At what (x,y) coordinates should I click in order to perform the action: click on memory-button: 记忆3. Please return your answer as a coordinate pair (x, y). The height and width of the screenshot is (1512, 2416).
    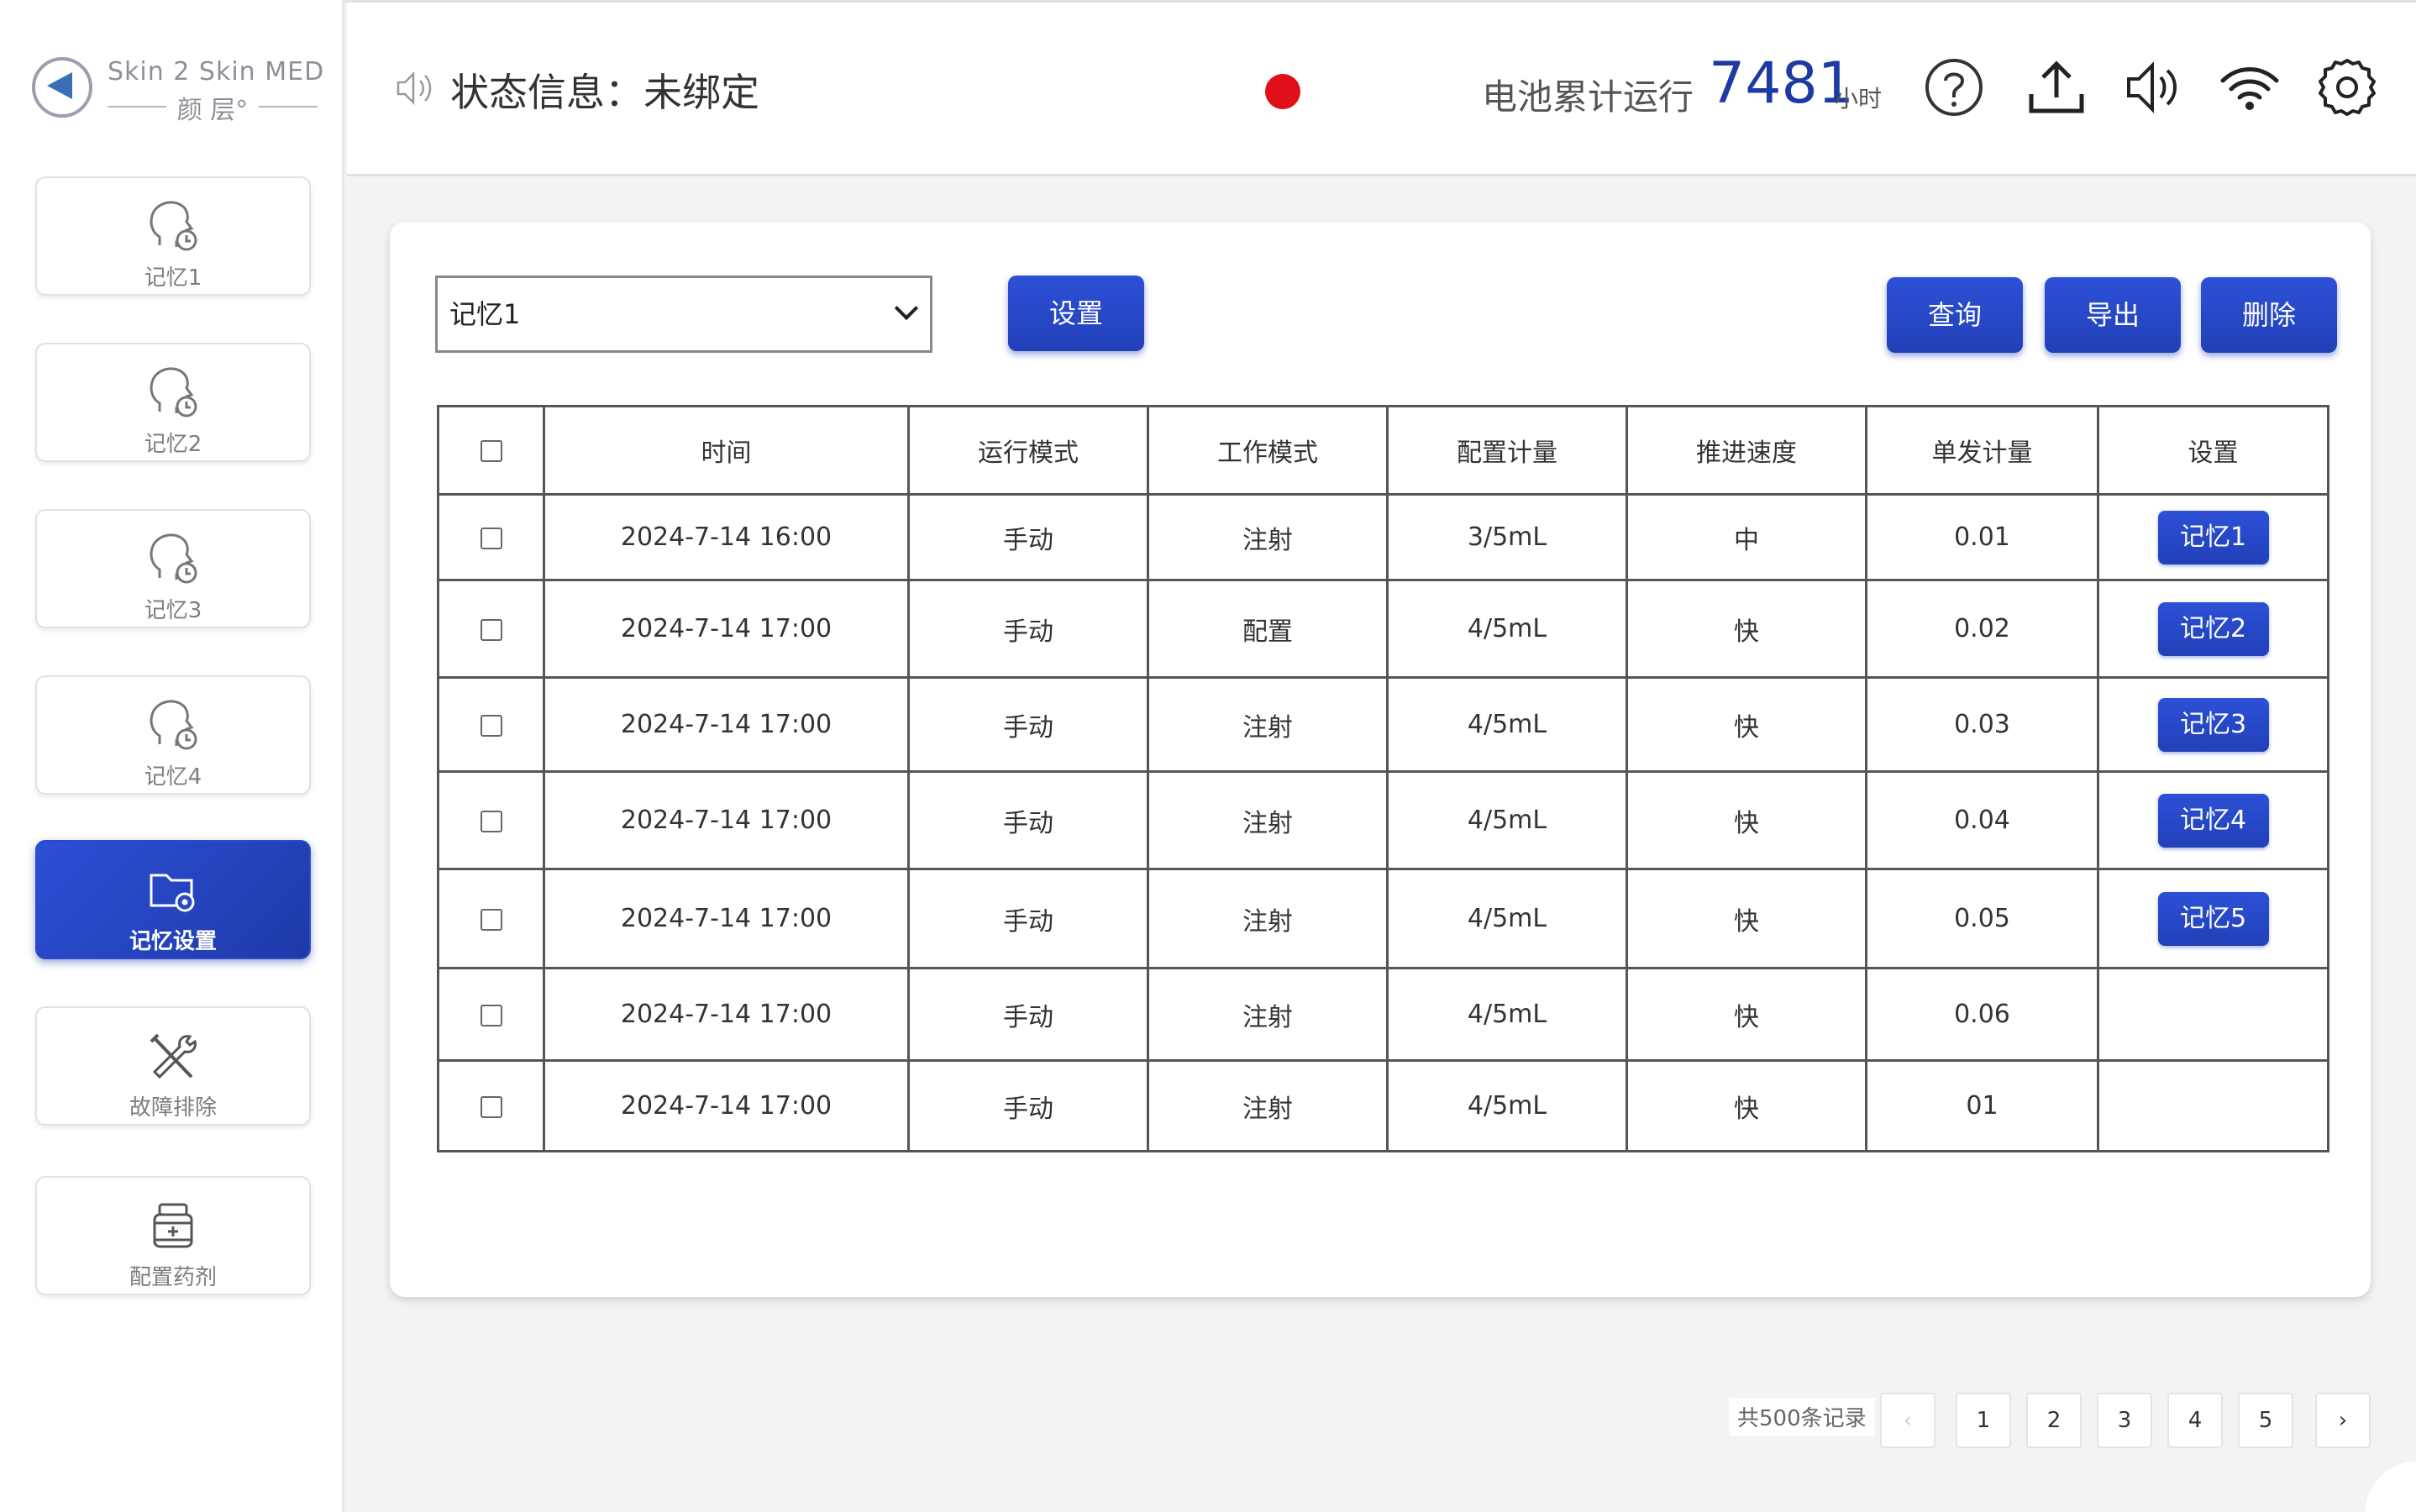
    Looking at the image, I should click on (2213, 724).